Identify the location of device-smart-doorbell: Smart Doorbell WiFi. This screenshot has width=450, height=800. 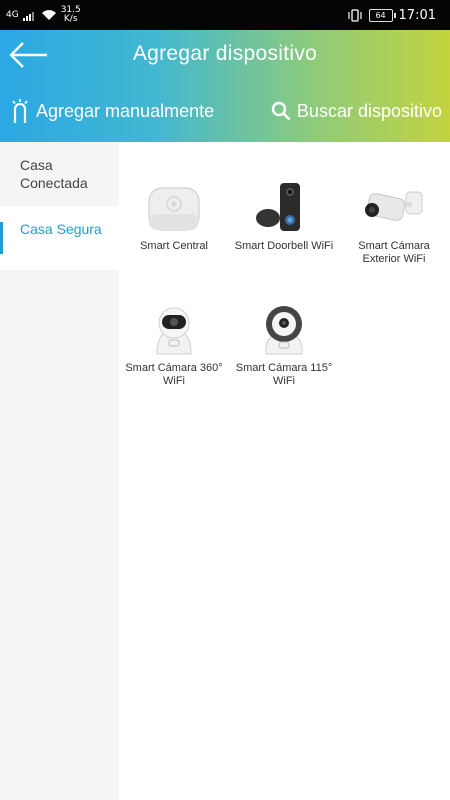
(284, 211).